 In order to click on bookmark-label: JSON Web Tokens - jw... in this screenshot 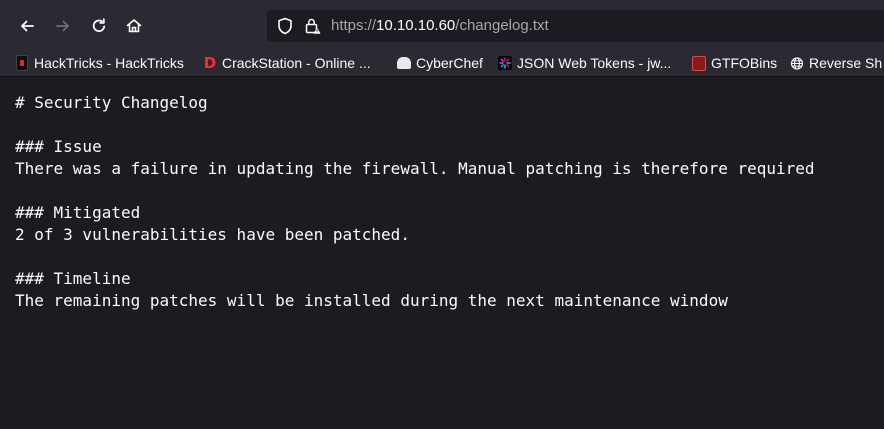, I will do `click(594, 63)`.